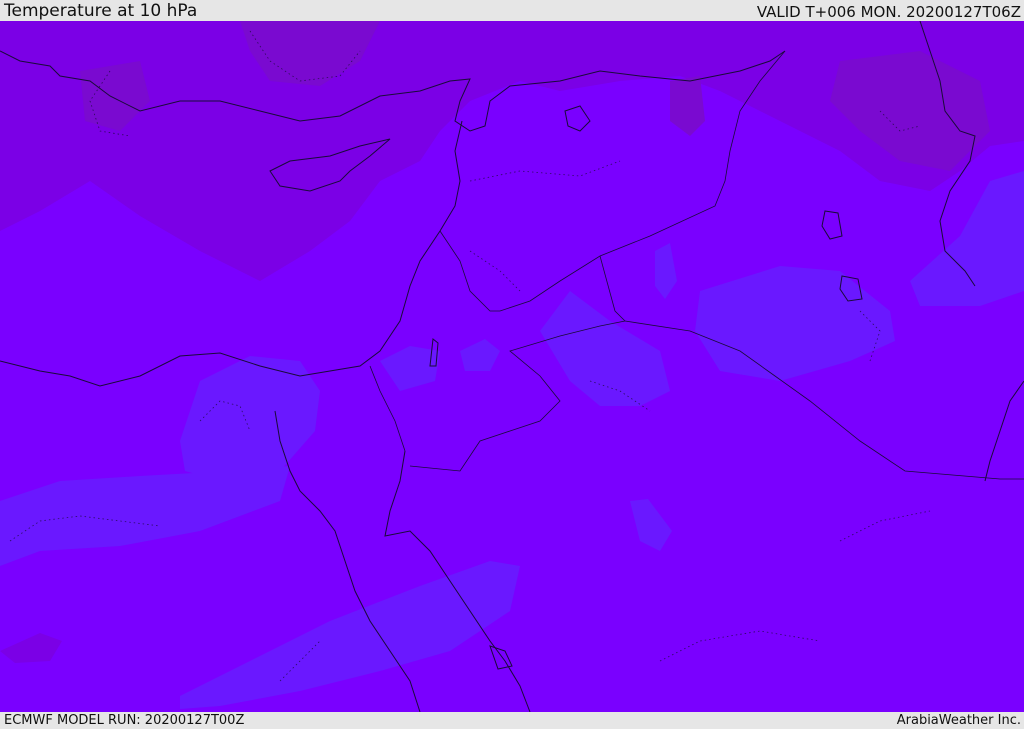 This screenshot has width=1024, height=729. I want to click on map-title: Temperature at 10 hPa, so click(101, 11).